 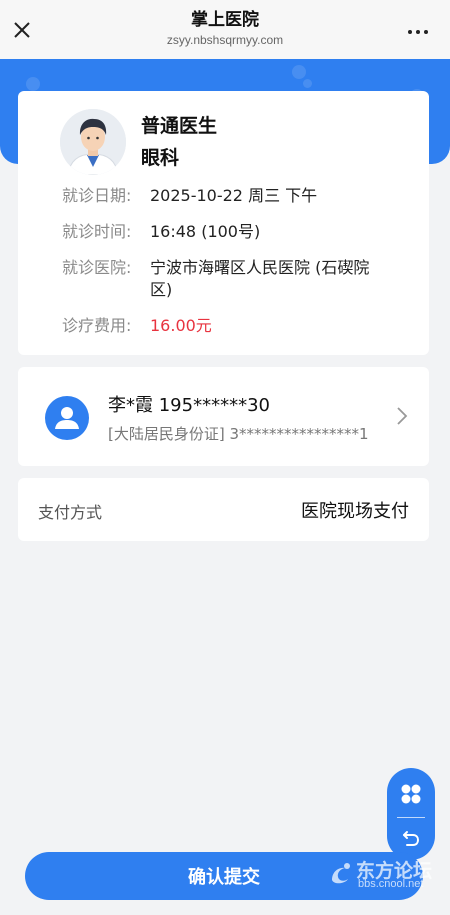 I want to click on payment-method-value: 医院现场支付, so click(x=355, y=511).